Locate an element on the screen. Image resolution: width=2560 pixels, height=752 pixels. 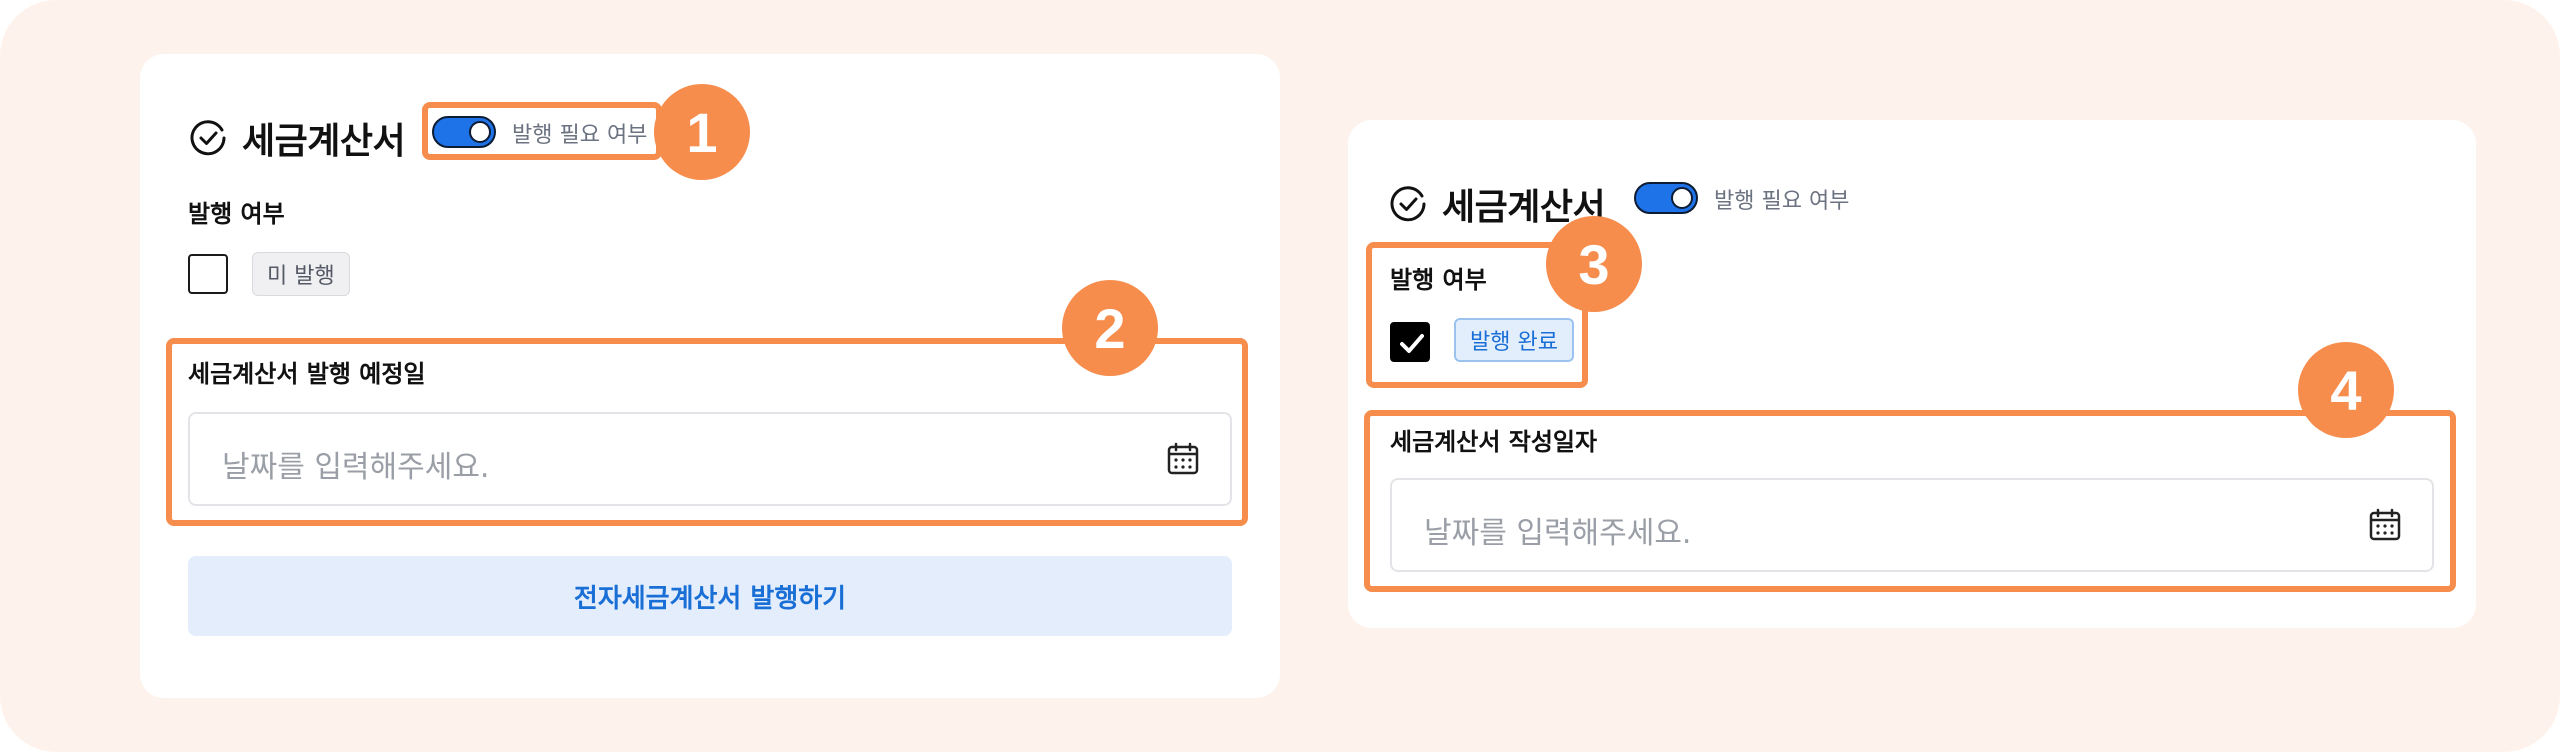
marker-1: 1 is located at coordinates (702, 132).